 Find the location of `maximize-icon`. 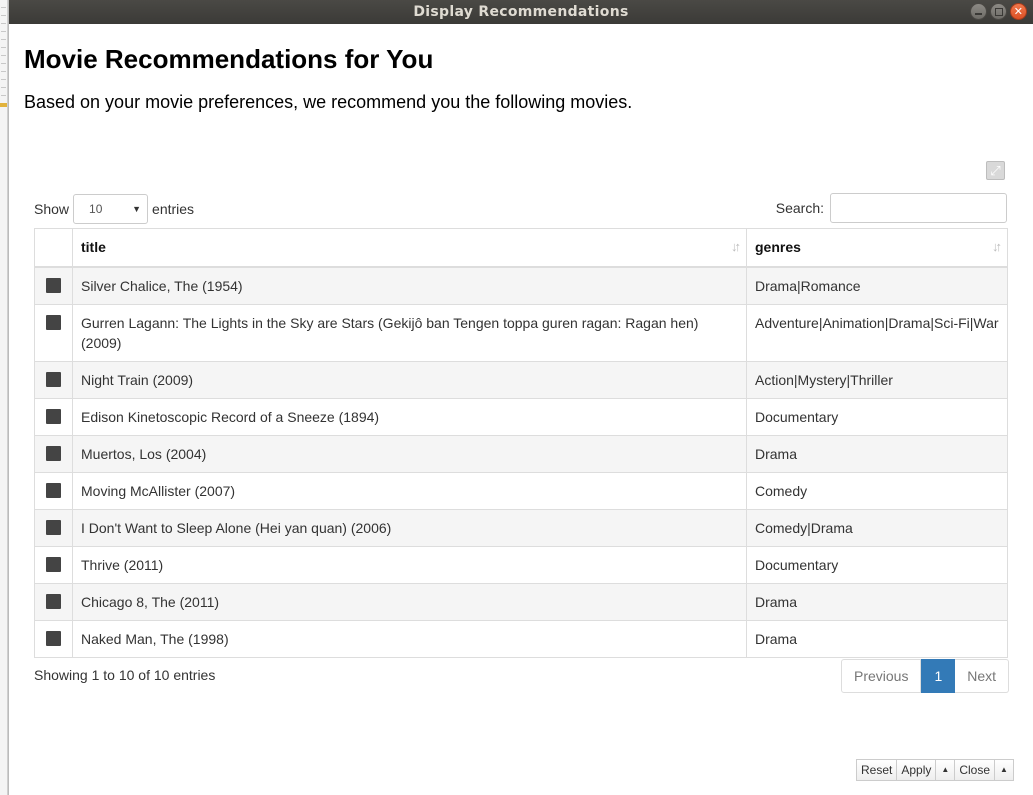

maximize-icon is located at coordinates (998, 11).